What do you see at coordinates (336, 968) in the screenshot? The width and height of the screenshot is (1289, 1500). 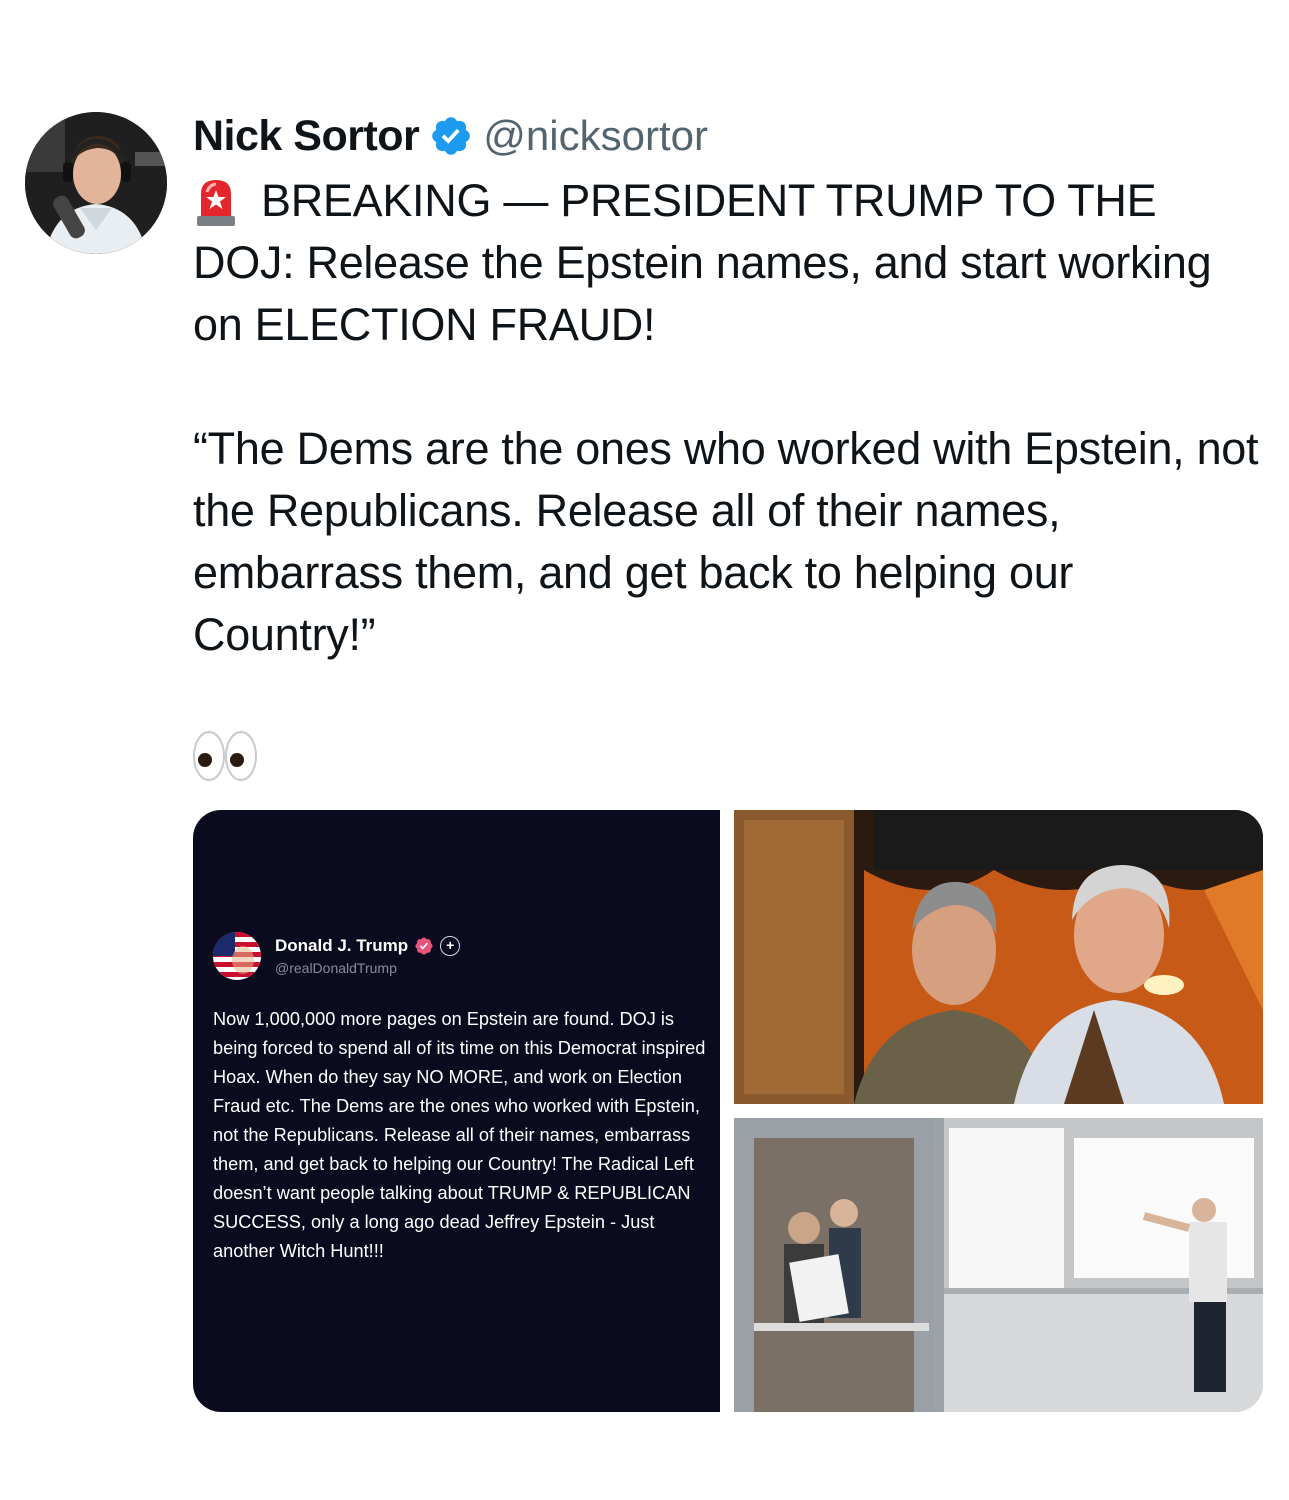 I see `embedded-handle: @realDonaldTrump` at bounding box center [336, 968].